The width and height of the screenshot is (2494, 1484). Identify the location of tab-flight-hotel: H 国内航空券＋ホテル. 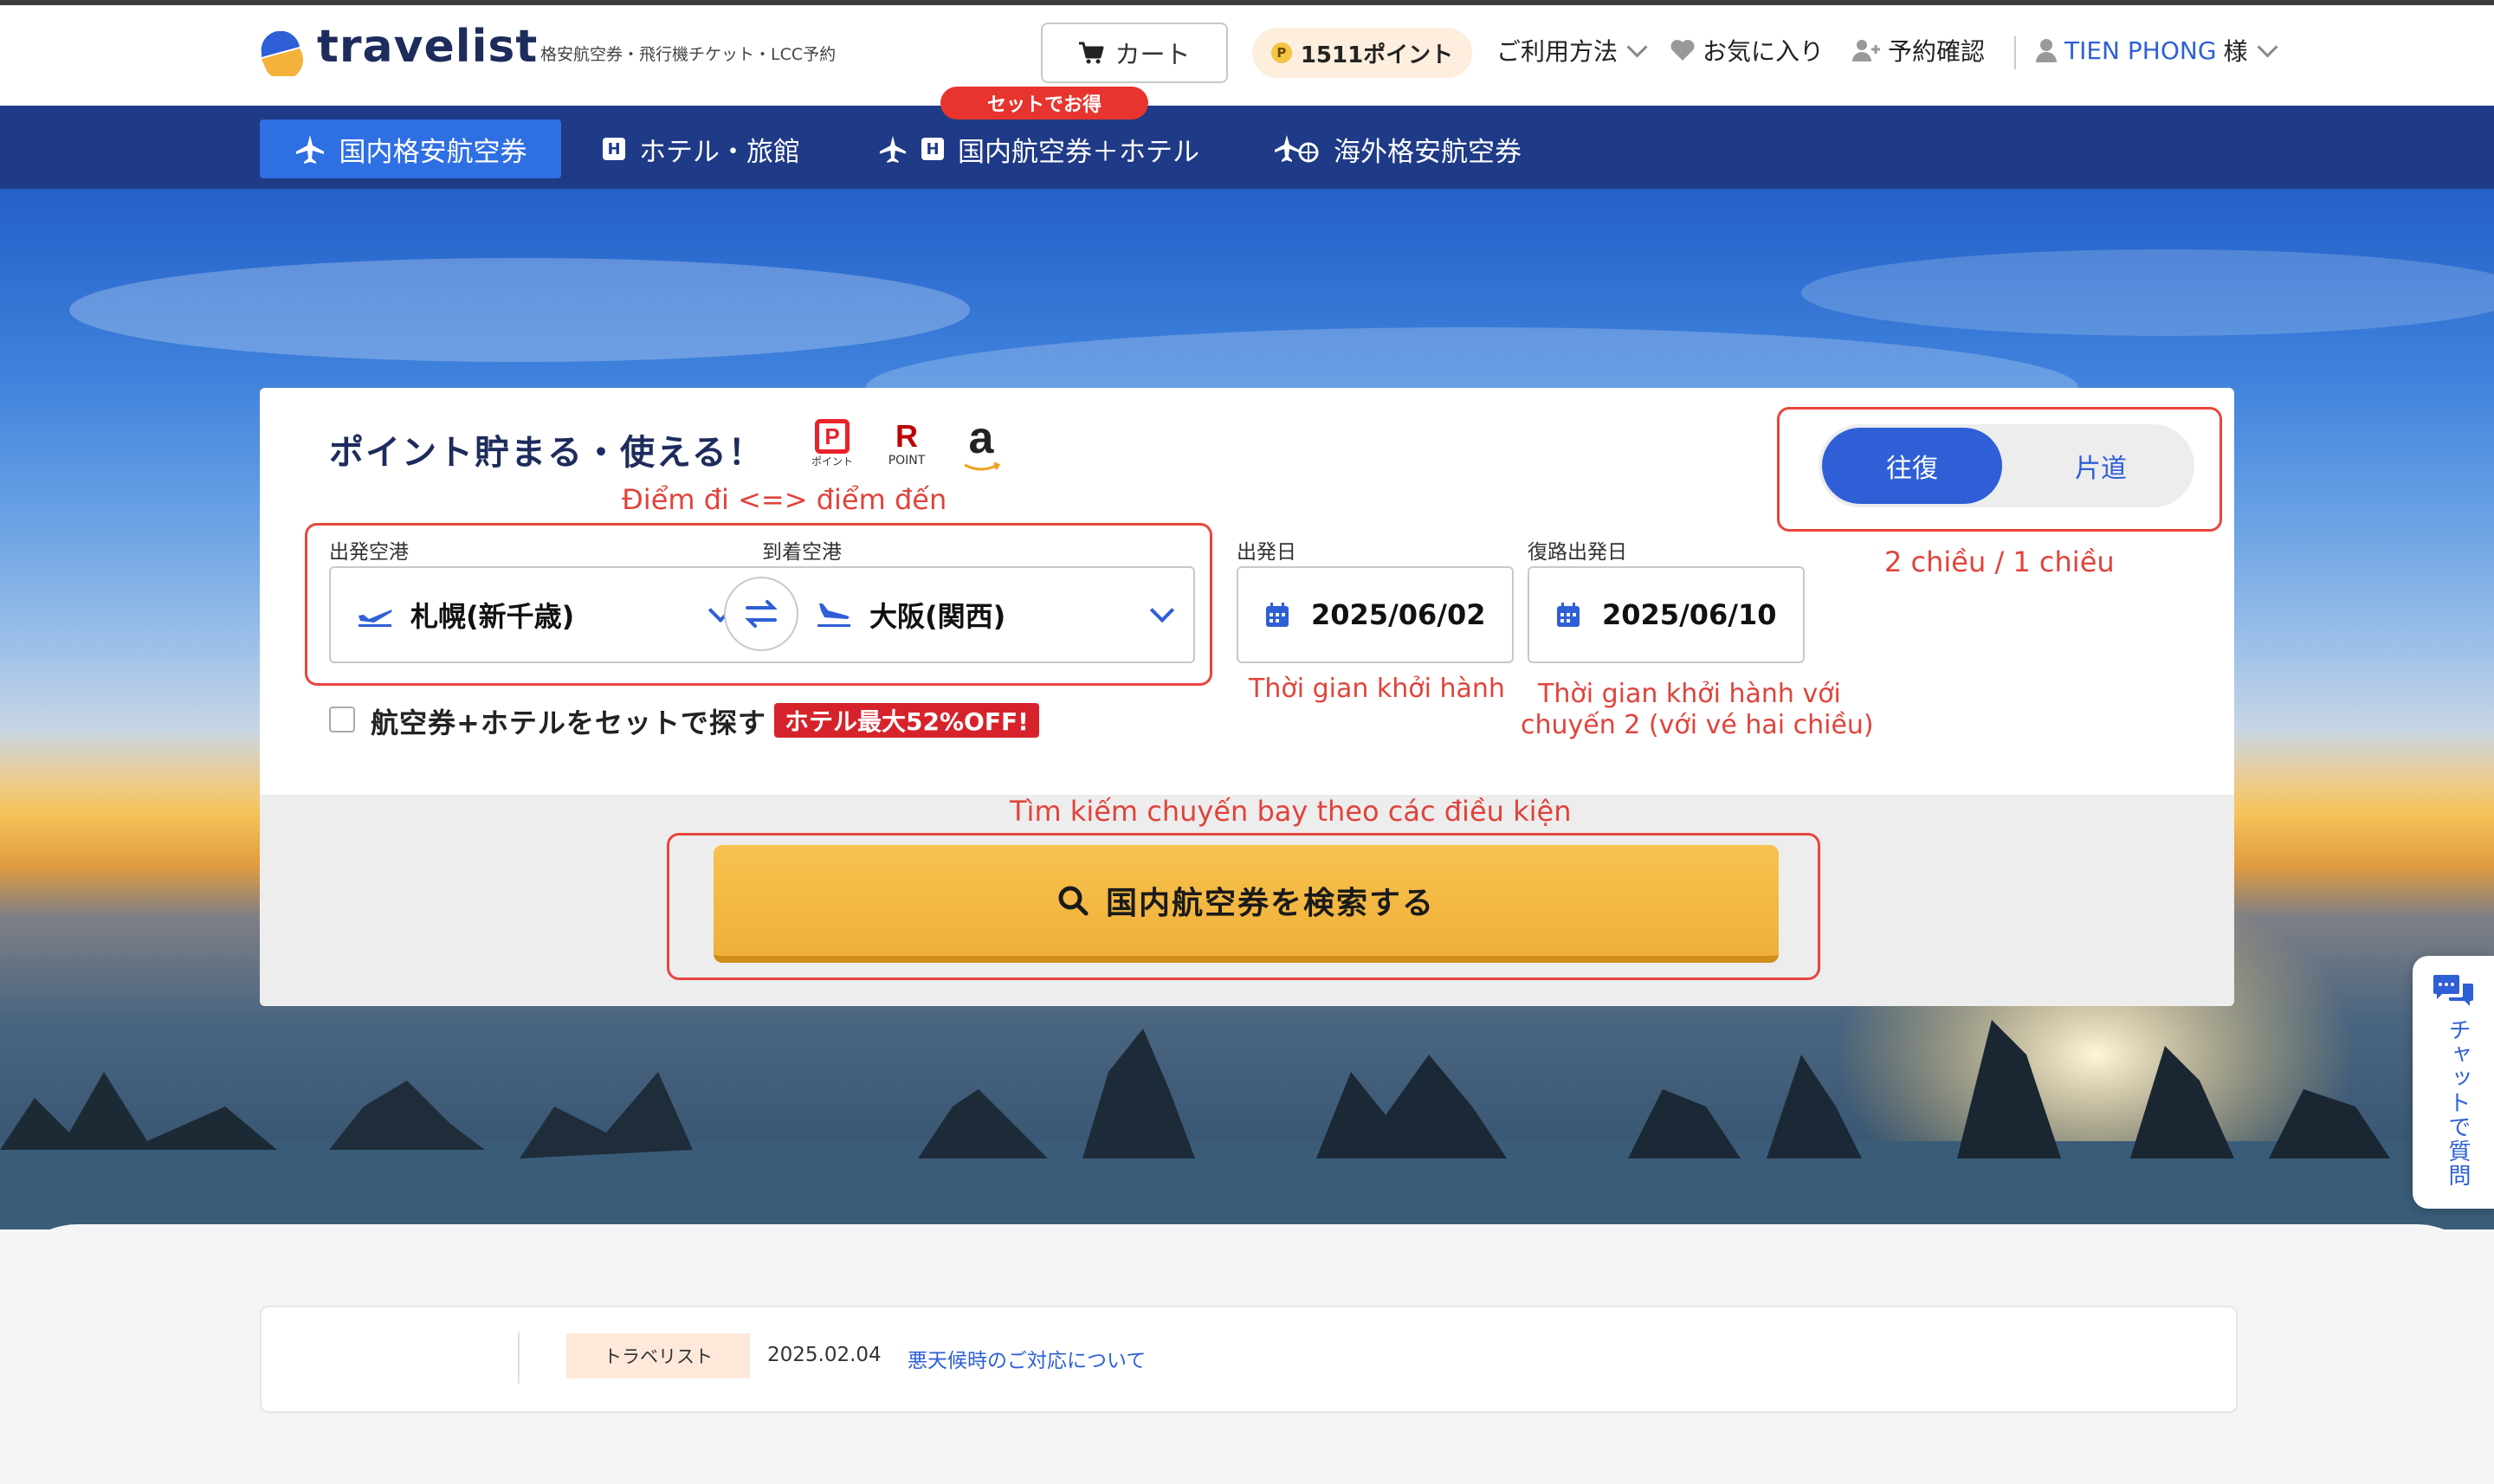
(1038, 148).